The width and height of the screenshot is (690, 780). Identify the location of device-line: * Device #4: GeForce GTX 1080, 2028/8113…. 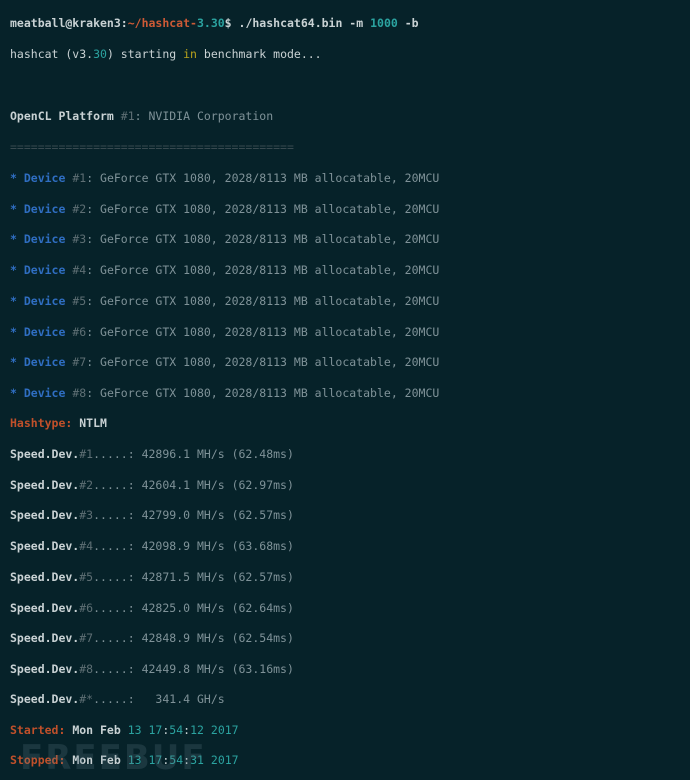
(224, 270).